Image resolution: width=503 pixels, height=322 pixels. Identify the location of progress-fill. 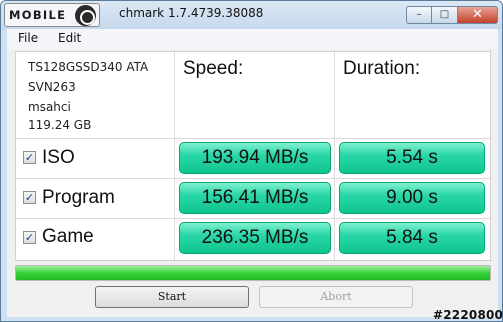
(253, 273).